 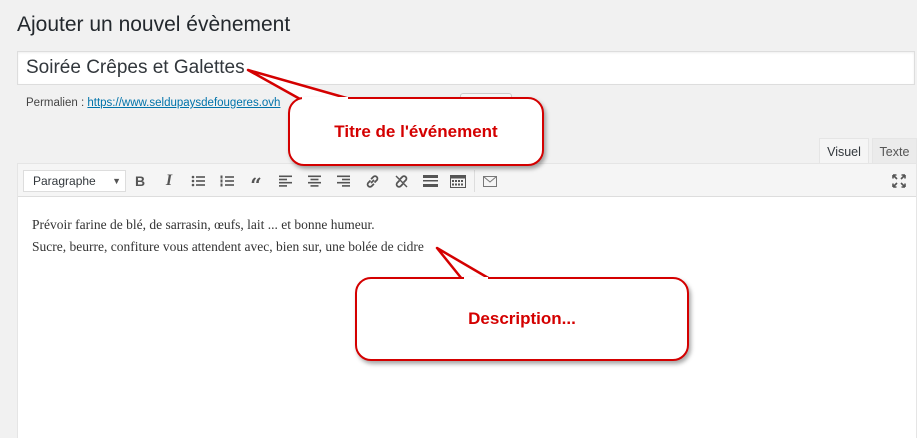 What do you see at coordinates (140, 181) in the screenshot?
I see `bold-icon: B` at bounding box center [140, 181].